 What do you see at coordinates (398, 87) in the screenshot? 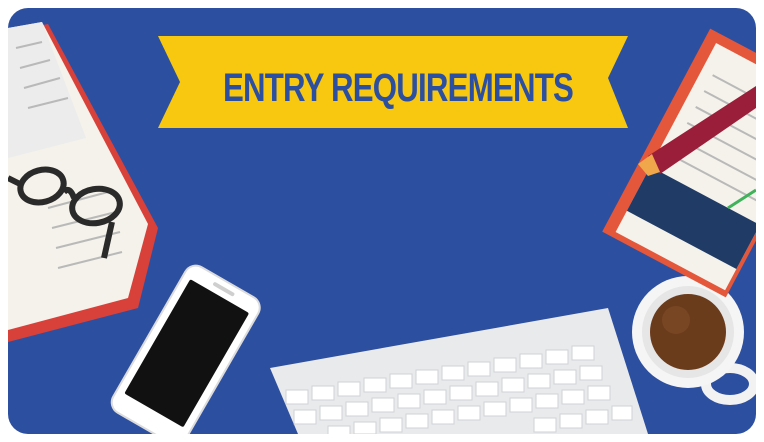
I see `banner-title: ENTRY REQUIREMENTS` at bounding box center [398, 87].